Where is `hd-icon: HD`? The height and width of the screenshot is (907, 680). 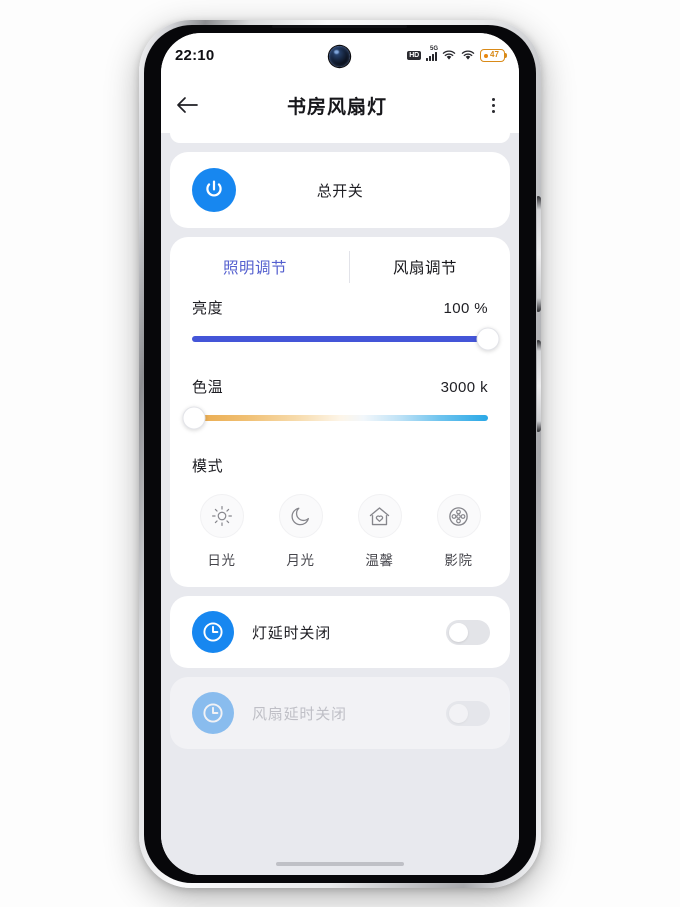 hd-icon: HD is located at coordinates (414, 55).